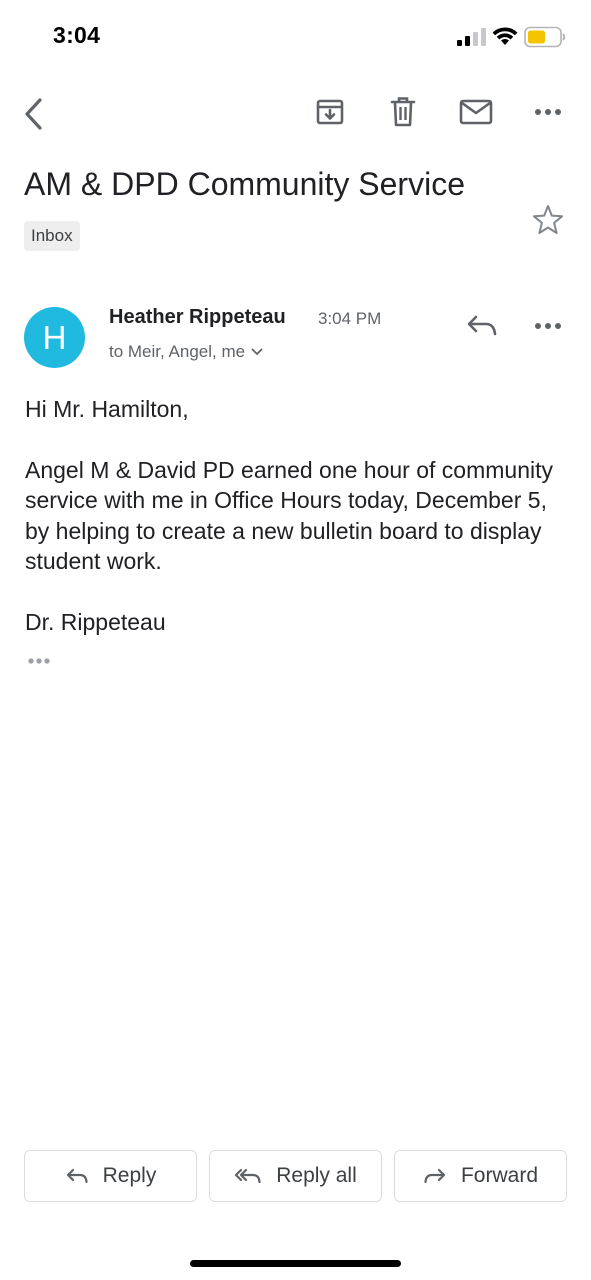 This screenshot has height=1280, width=591. What do you see at coordinates (54, 337) in the screenshot?
I see `sender-avatar: H` at bounding box center [54, 337].